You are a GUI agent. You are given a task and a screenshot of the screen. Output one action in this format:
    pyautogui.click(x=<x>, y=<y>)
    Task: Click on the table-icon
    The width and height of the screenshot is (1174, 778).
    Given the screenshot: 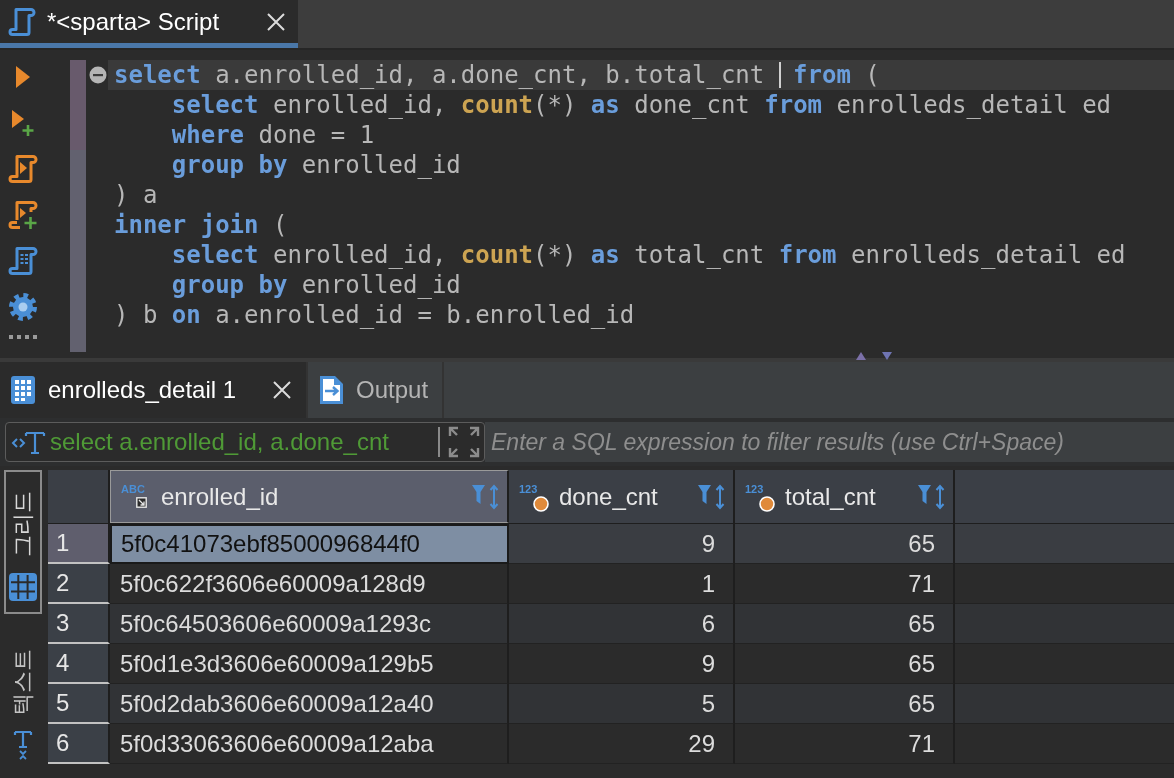 What is the action you would take?
    pyautogui.click(x=23, y=390)
    